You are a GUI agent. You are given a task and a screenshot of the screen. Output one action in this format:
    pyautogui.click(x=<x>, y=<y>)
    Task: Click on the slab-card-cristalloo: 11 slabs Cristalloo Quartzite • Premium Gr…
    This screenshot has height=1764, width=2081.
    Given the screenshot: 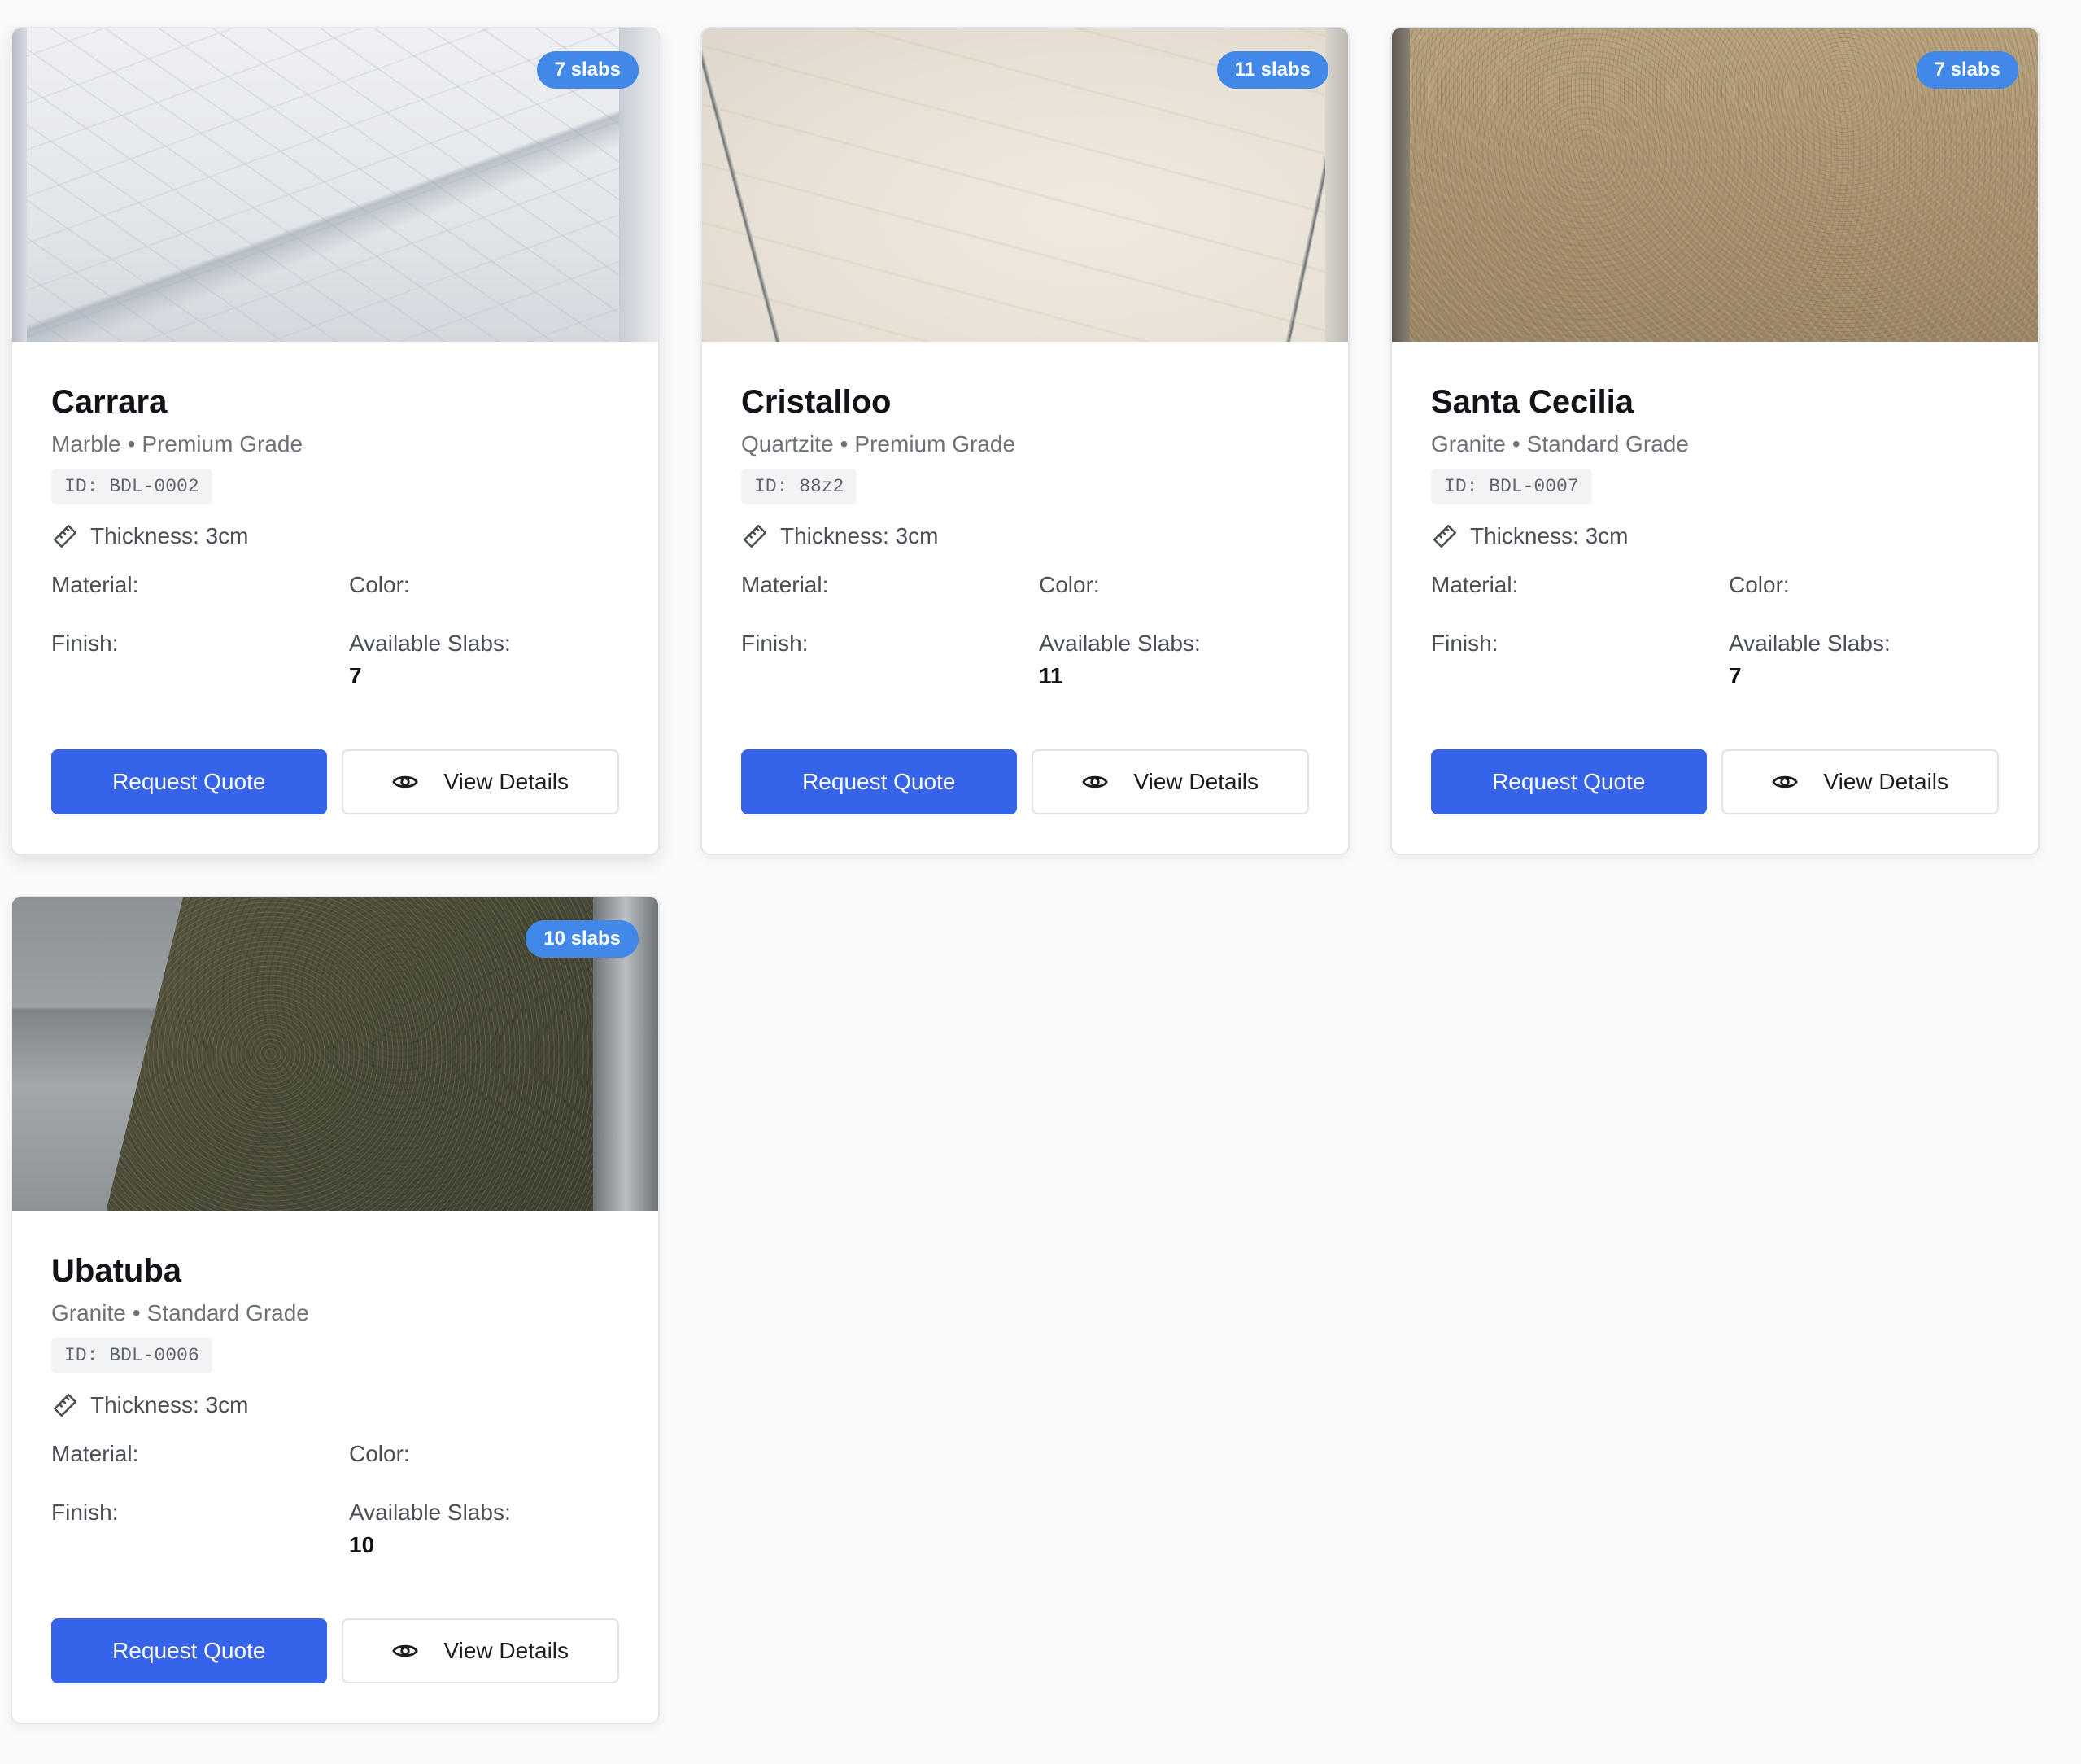 What is the action you would take?
    pyautogui.click(x=1025, y=441)
    